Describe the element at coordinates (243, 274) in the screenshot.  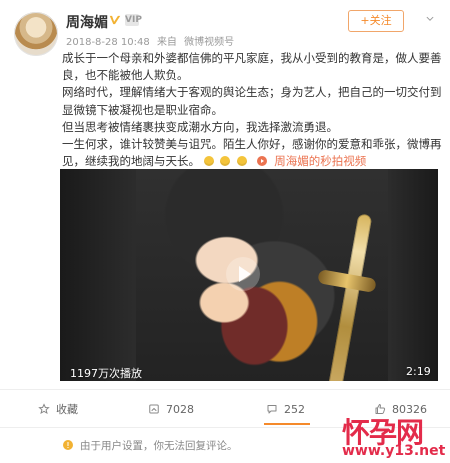
I see `play-button` at that location.